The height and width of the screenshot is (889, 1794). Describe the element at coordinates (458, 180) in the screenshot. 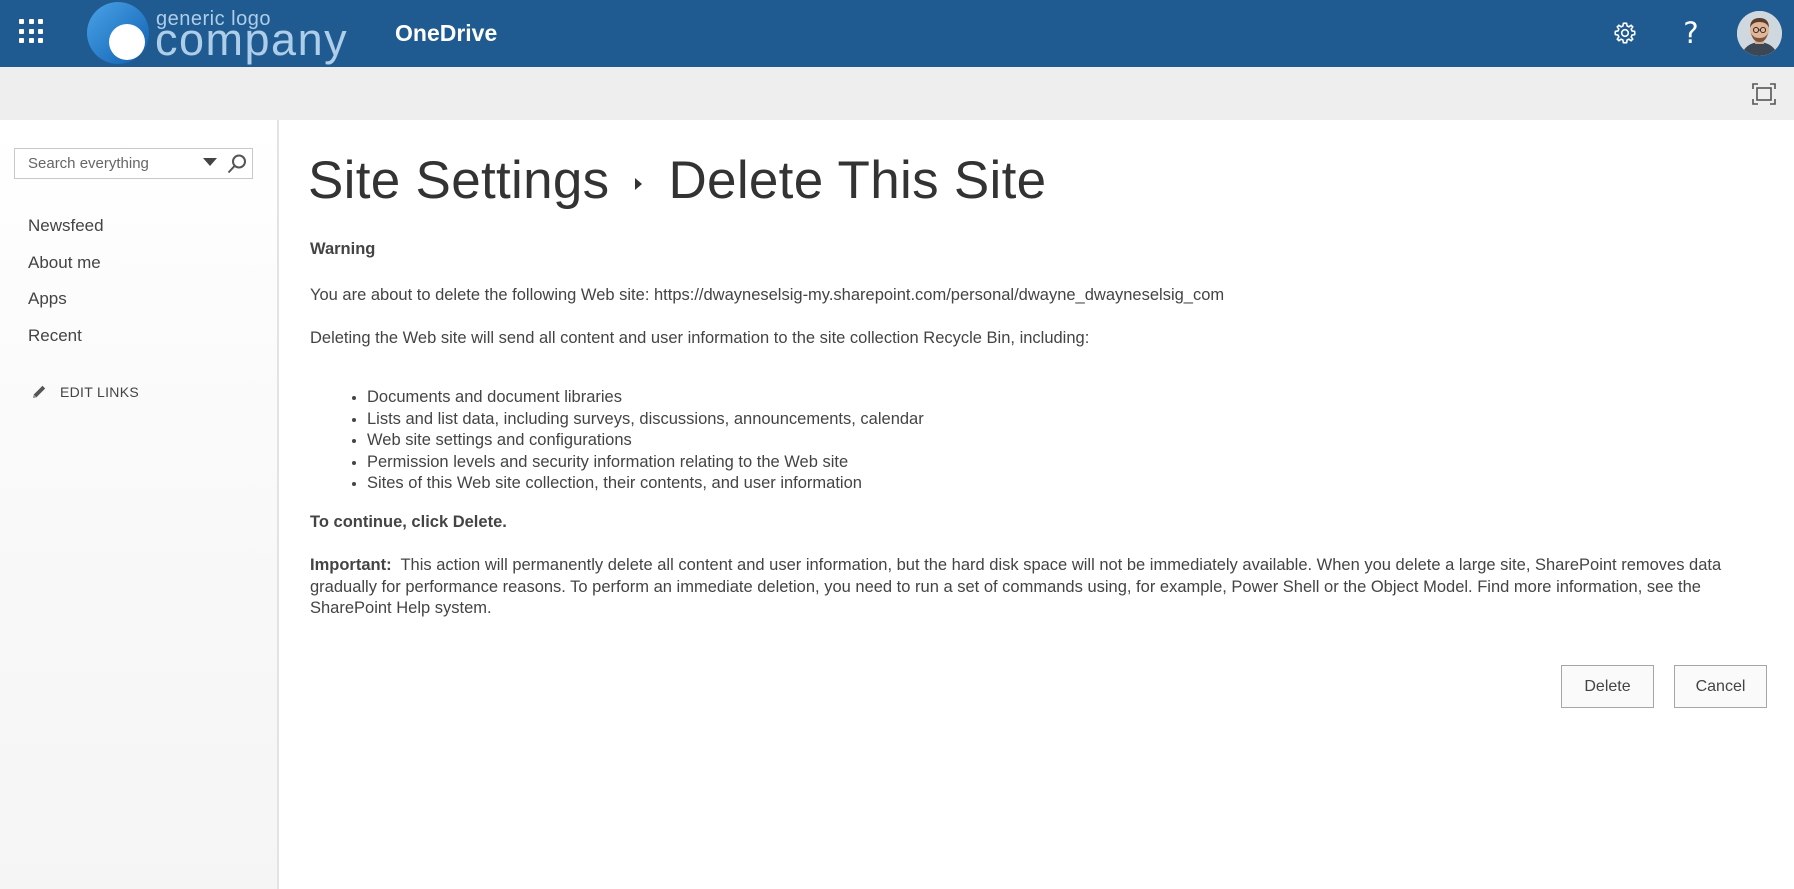

I see `breadcrumb-parent: Site Settings` at that location.